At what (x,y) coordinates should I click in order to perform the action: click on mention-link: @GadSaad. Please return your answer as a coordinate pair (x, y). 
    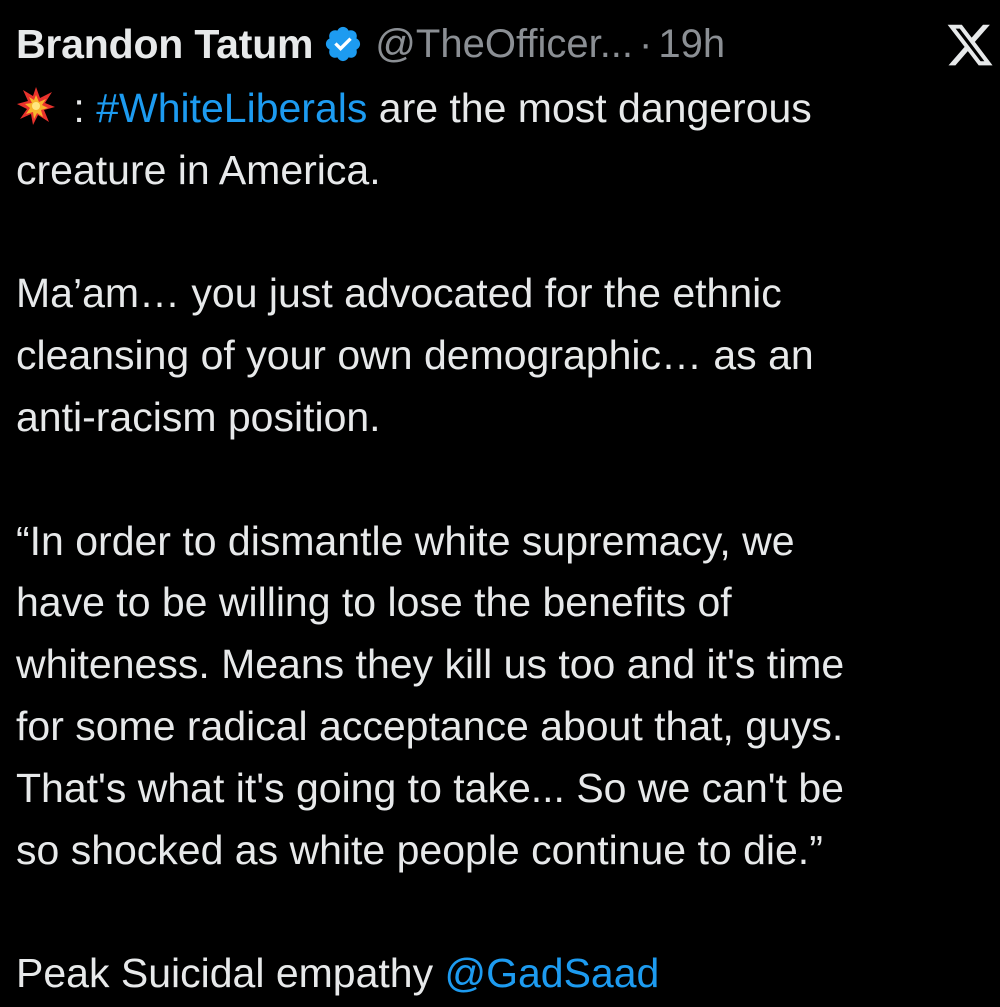
    Looking at the image, I should click on (551, 973).